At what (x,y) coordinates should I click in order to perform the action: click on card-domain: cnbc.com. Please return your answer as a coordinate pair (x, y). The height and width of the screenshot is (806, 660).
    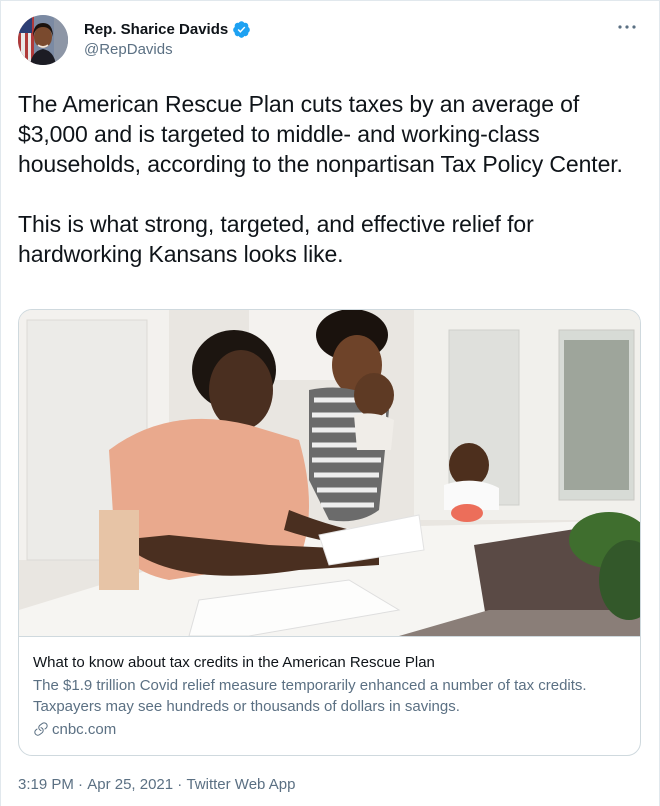
    Looking at the image, I should click on (84, 729).